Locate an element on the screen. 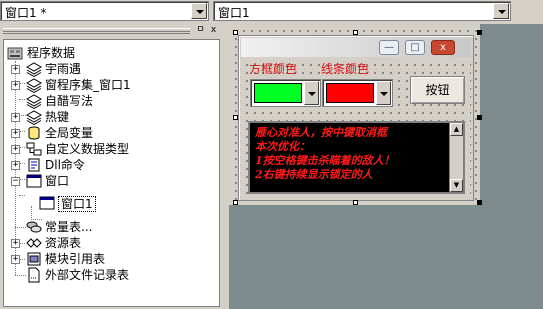 The image size is (543, 309). tree-item-label: 自定义数据类型 is located at coordinates (87, 149).